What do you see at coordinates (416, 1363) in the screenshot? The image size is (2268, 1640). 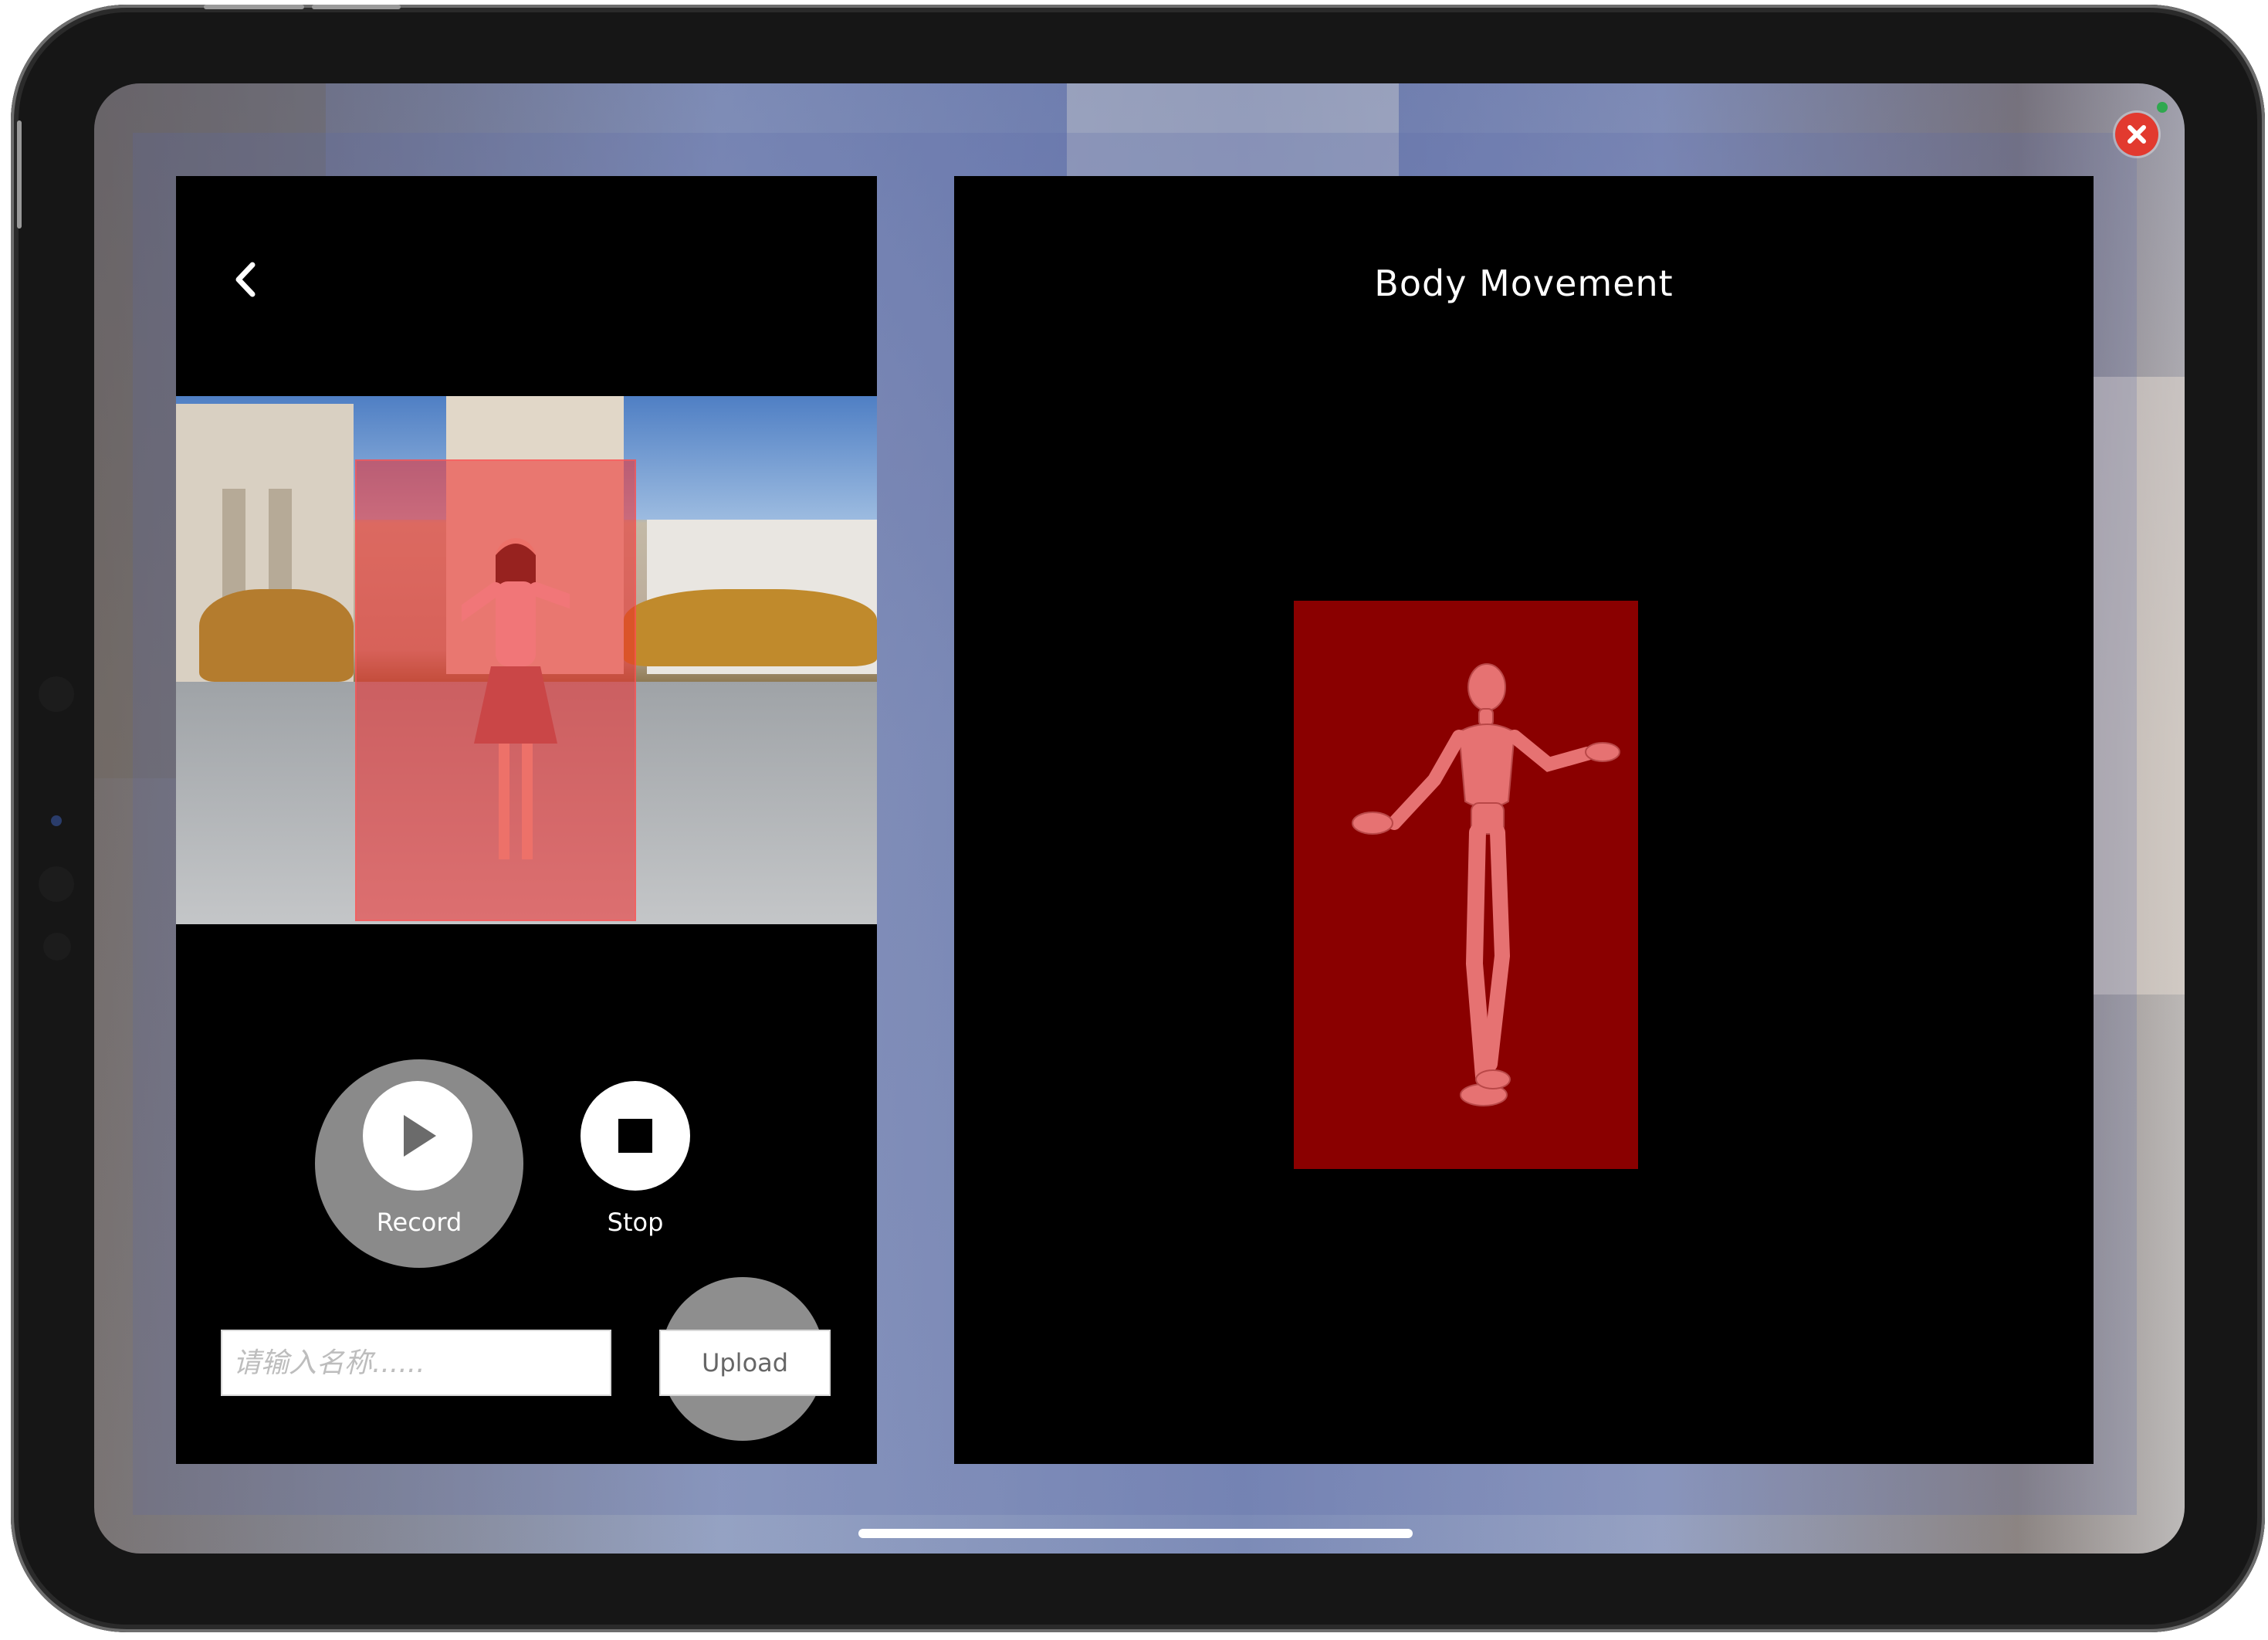 I see `name-input` at bounding box center [416, 1363].